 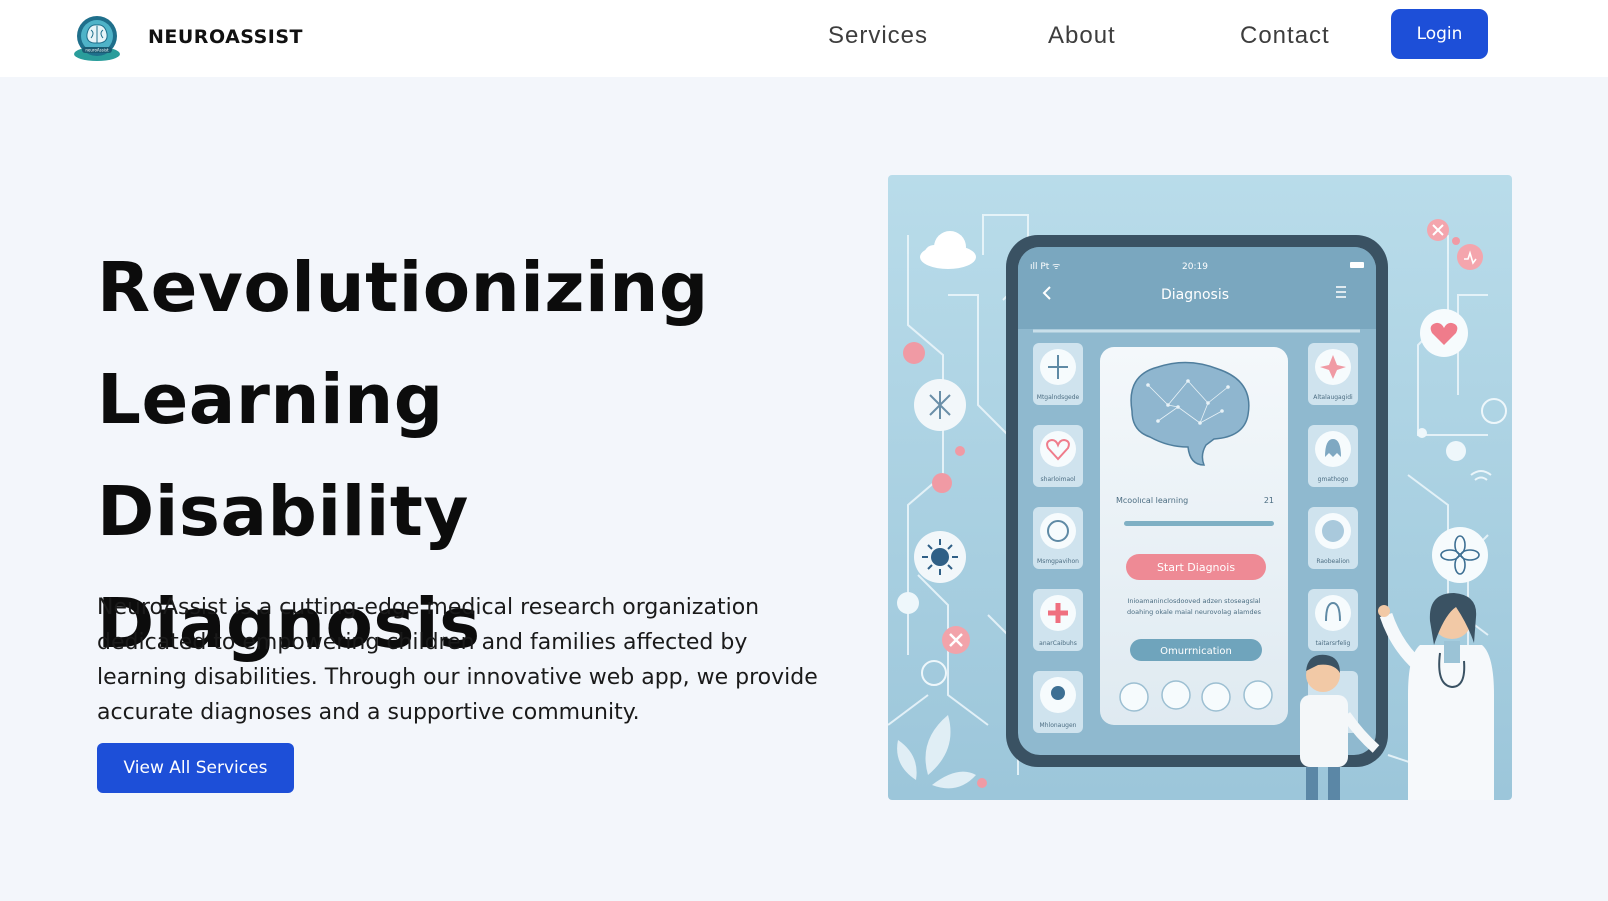 What do you see at coordinates (1058, 702) in the screenshot?
I see `feature-tile: Mhlonaugen` at bounding box center [1058, 702].